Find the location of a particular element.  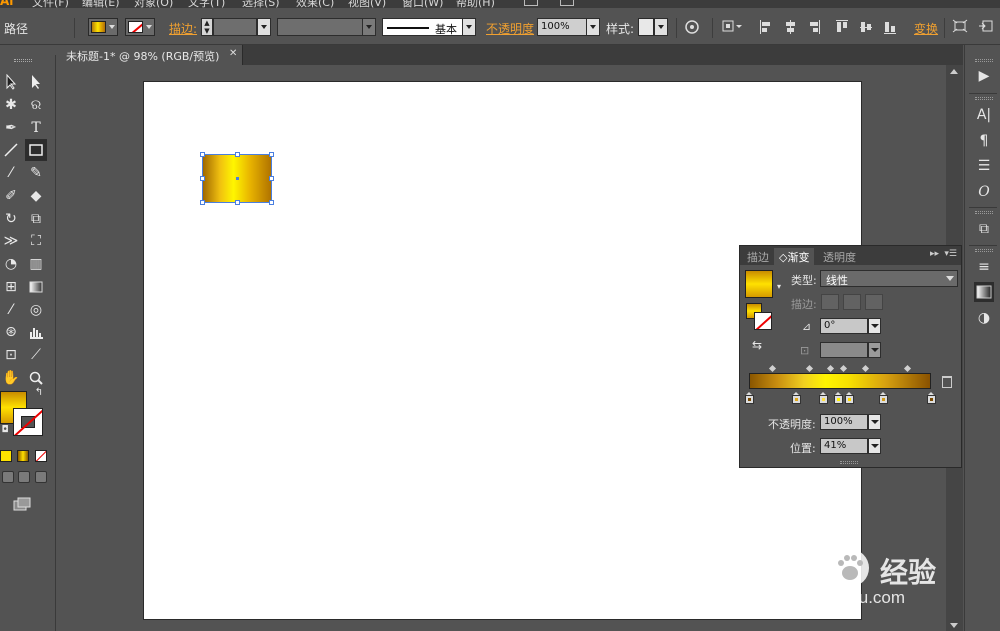

eyedropper-tool: ⁄ is located at coordinates (11, 310).